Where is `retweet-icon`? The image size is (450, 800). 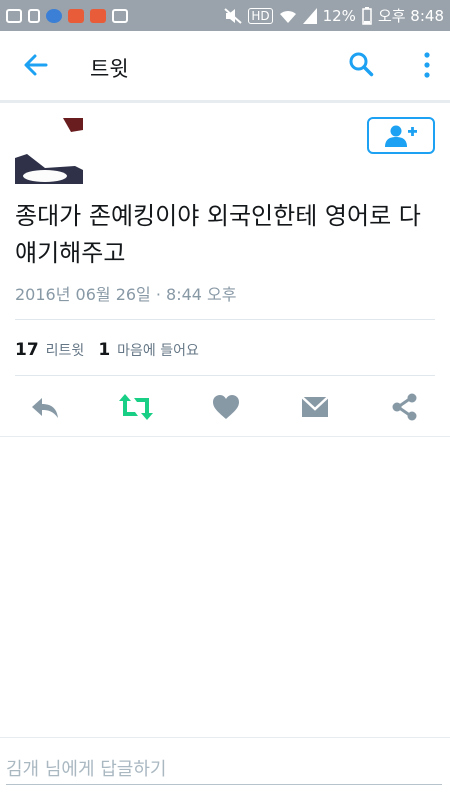
retweet-icon is located at coordinates (136, 407).